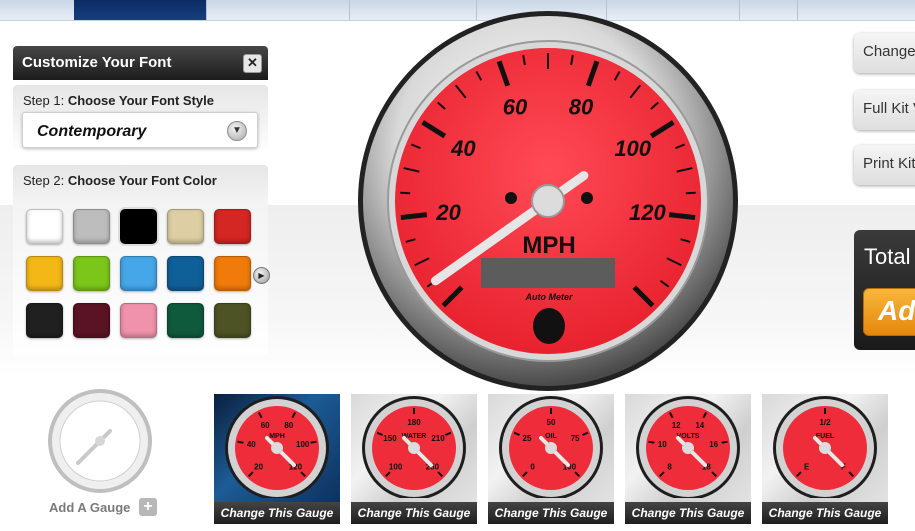  I want to click on add-gauge-slot: Add A Gauge +, so click(103, 454).